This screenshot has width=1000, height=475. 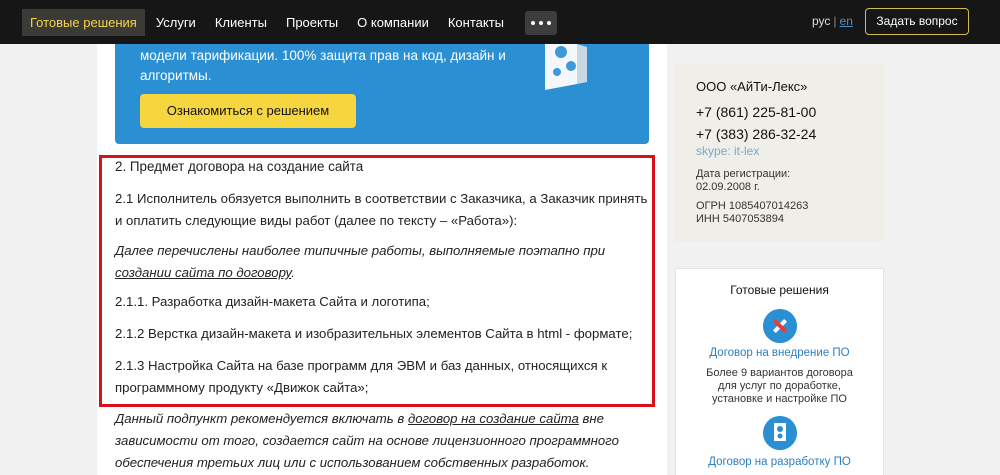 What do you see at coordinates (780, 433) in the screenshot?
I see `software-doc-icon` at bounding box center [780, 433].